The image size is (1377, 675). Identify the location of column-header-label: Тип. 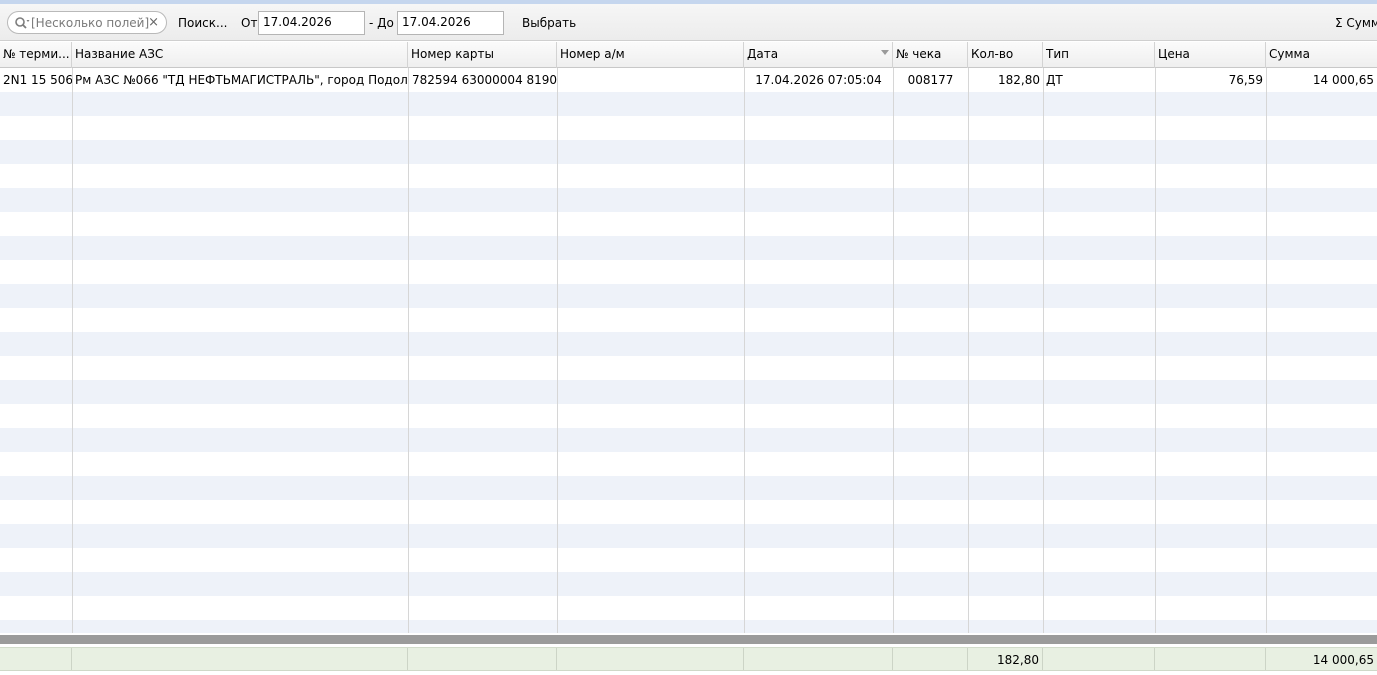
(1057, 54).